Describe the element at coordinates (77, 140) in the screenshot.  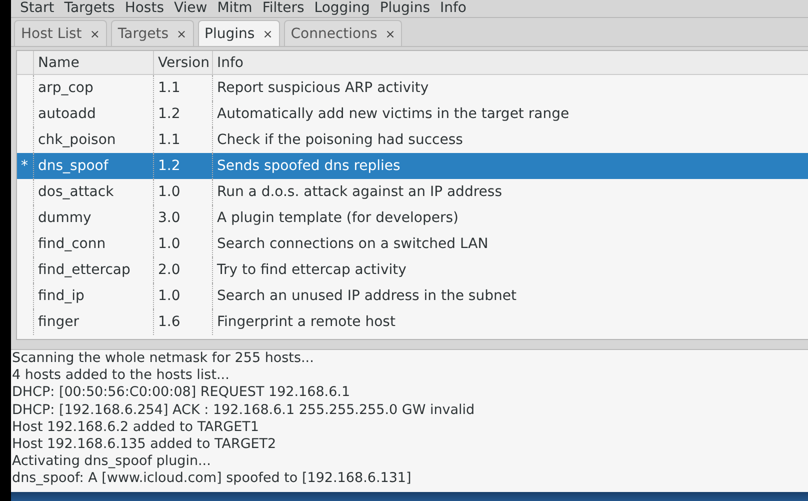
I see `table-cell: chk_poison` at that location.